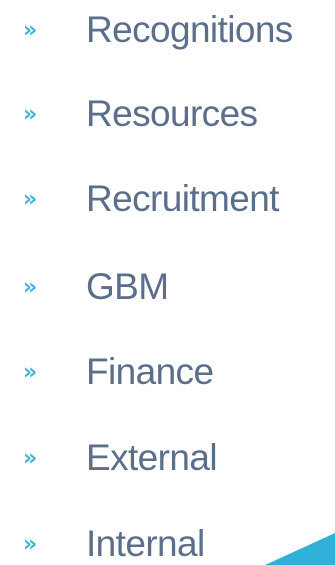 The height and width of the screenshot is (565, 335). I want to click on nav-item-recruitment: » Recruitment, so click(167, 199).